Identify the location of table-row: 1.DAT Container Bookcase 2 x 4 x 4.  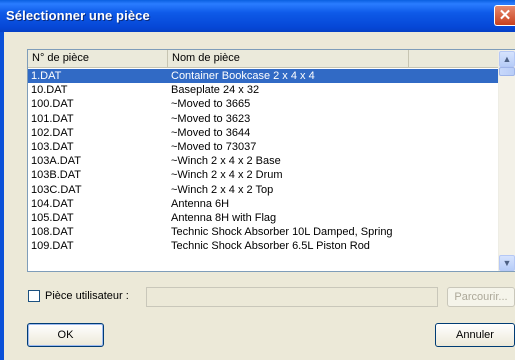
(264, 76).